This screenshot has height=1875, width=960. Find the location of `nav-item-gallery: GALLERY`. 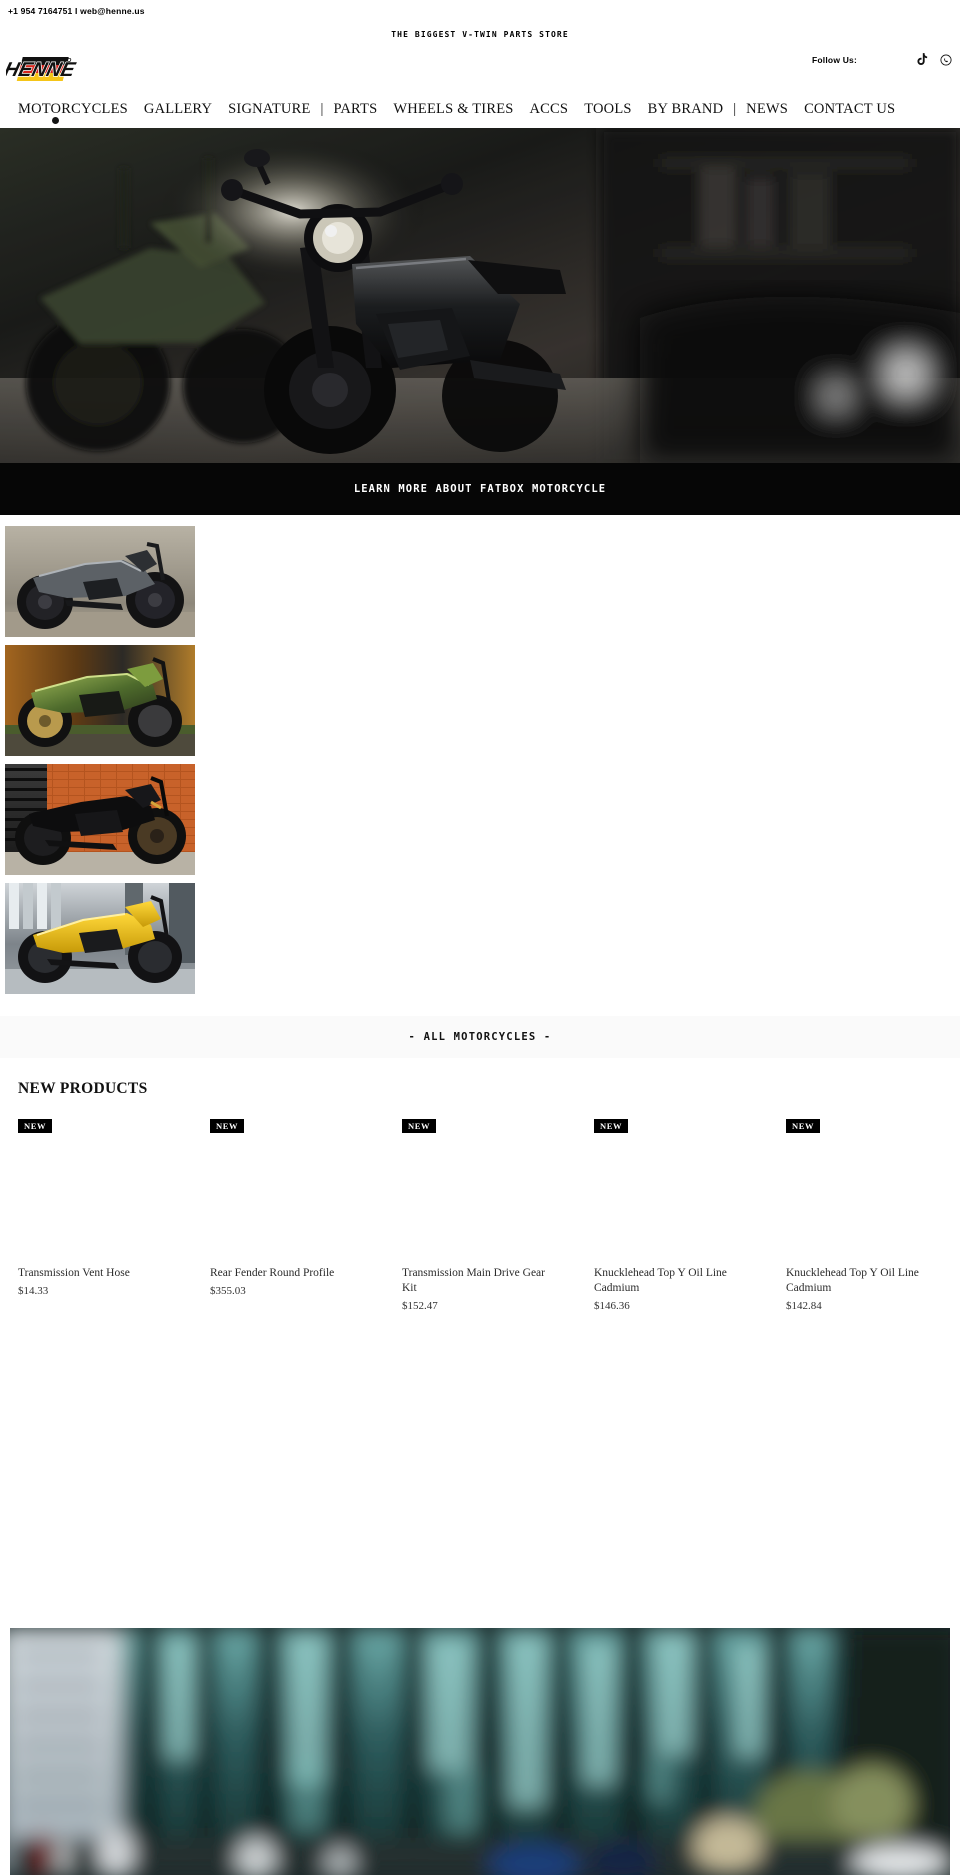

nav-item-gallery: GALLERY is located at coordinates (178, 109).